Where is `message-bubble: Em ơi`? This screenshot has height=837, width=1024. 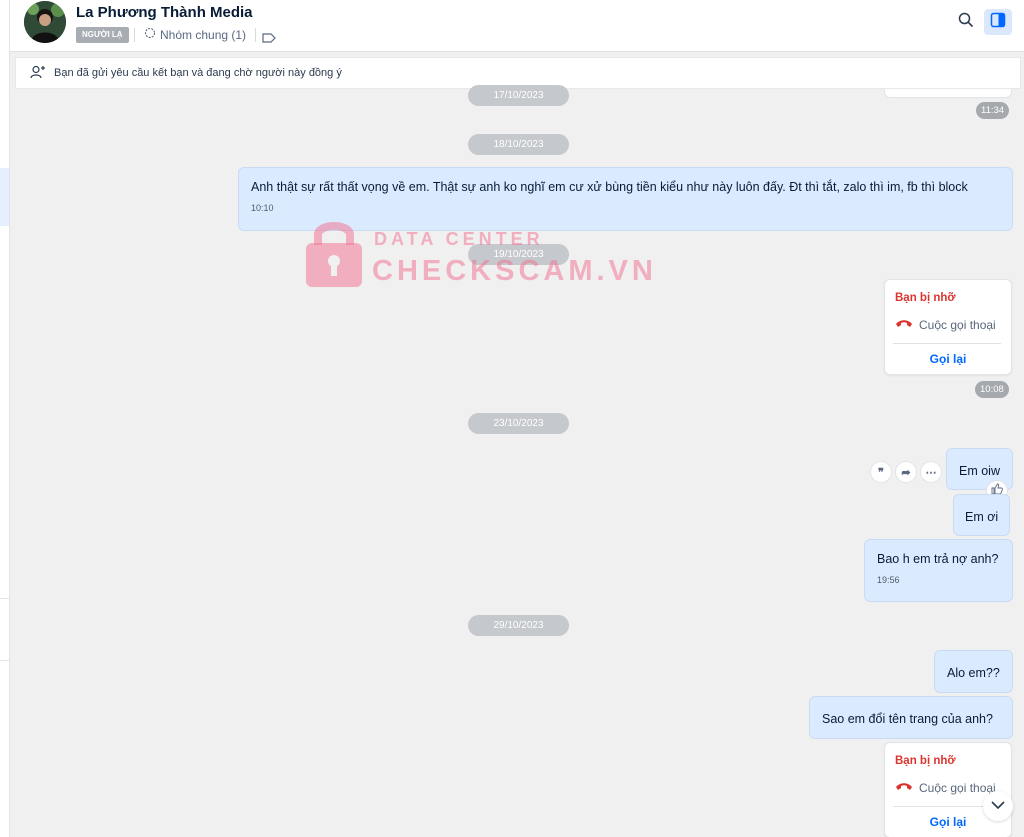 message-bubble: Em ơi is located at coordinates (982, 515).